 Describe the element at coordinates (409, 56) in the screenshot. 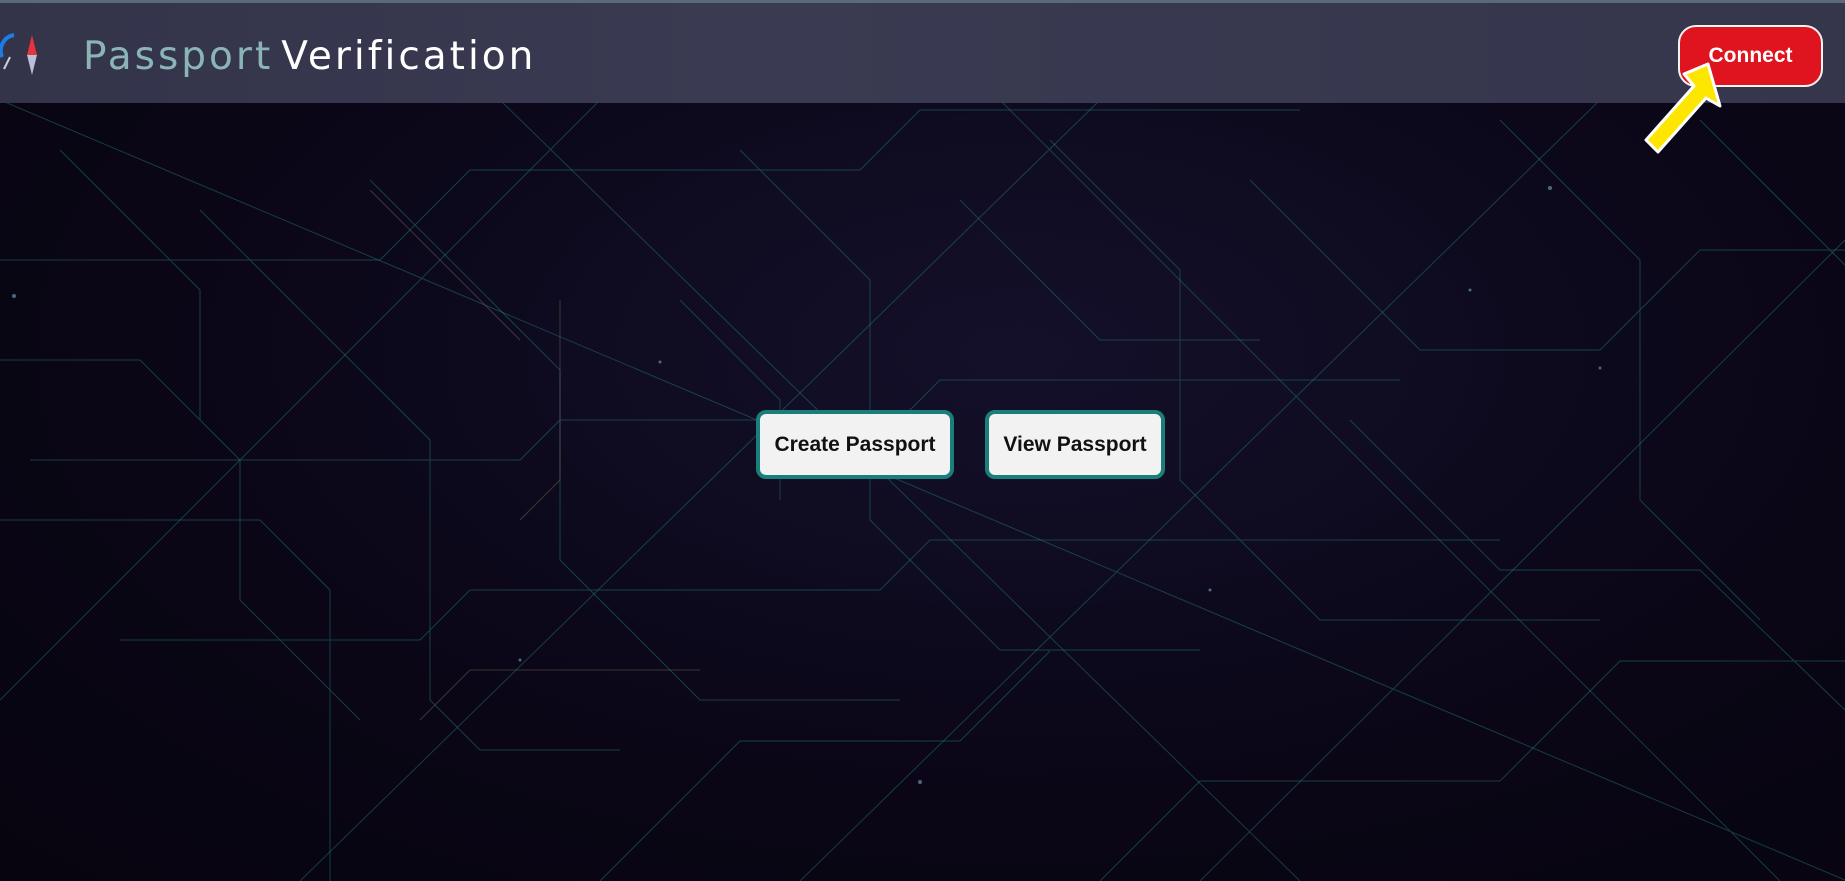

I see `app-title-part2: Verification` at that location.